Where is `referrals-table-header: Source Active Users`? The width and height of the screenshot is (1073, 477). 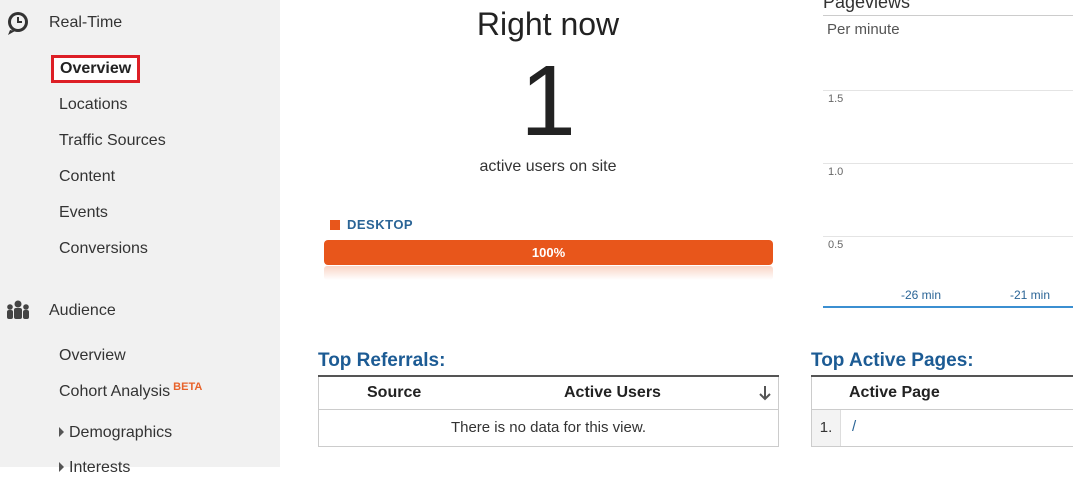
referrals-table-header: Source Active Users is located at coordinates (548, 393).